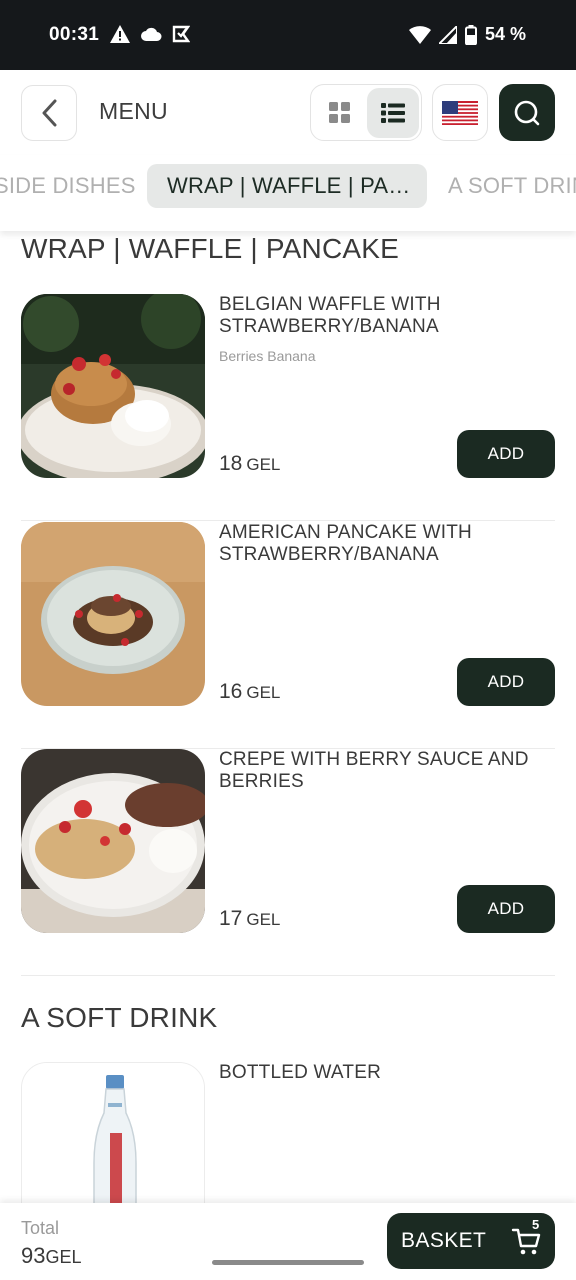  I want to click on battery-level: 54 %, so click(505, 34).